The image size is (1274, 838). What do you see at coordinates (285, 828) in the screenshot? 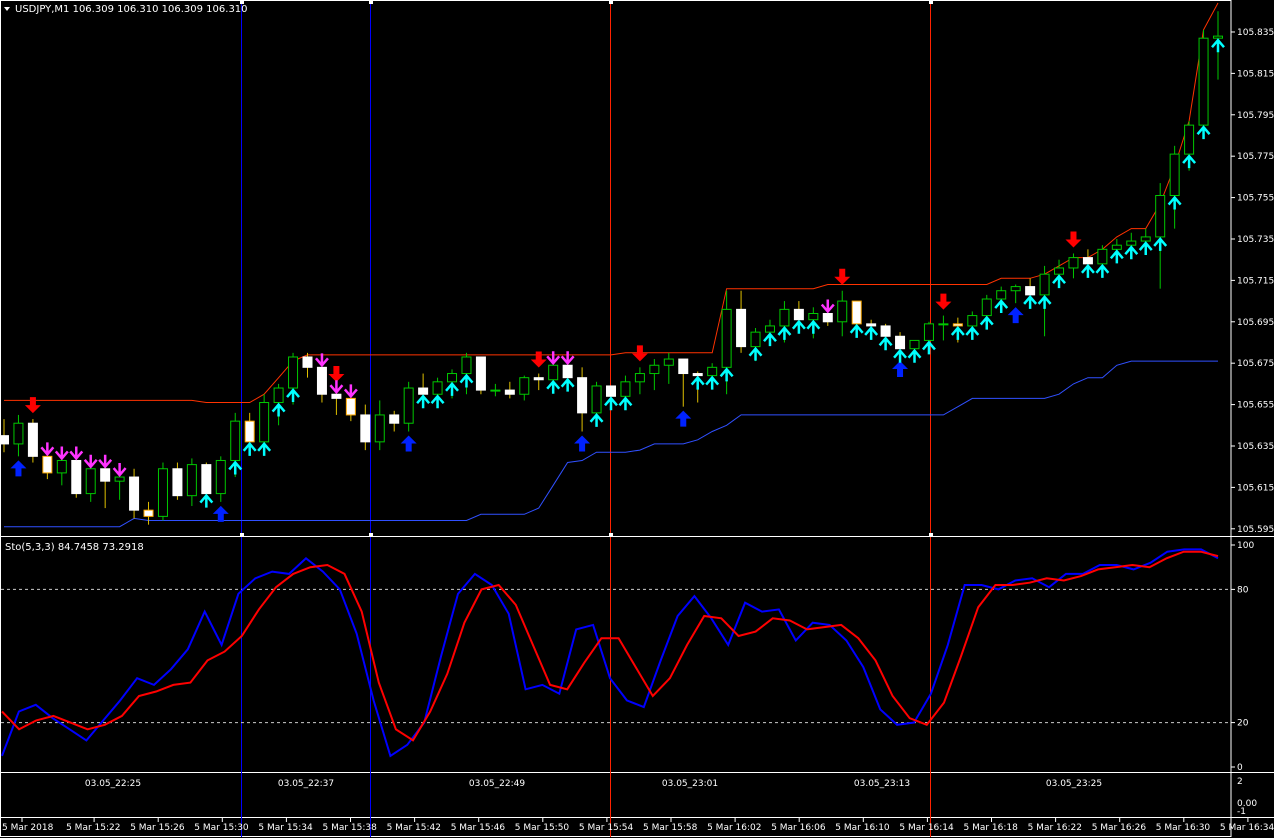
I see `time-axis-label: 5 Mar 15:34` at bounding box center [285, 828].